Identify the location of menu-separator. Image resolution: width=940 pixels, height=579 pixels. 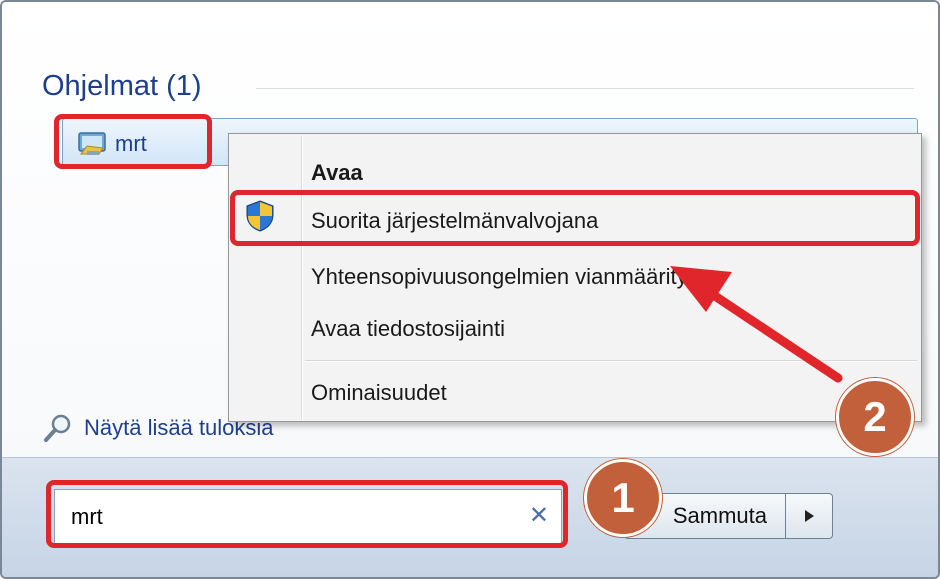
(611, 360).